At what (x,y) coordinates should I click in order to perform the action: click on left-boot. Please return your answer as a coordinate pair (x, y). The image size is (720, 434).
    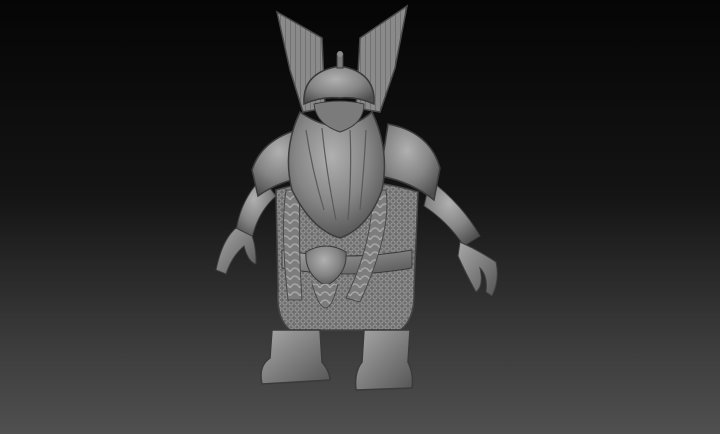
    Looking at the image, I should click on (295, 357).